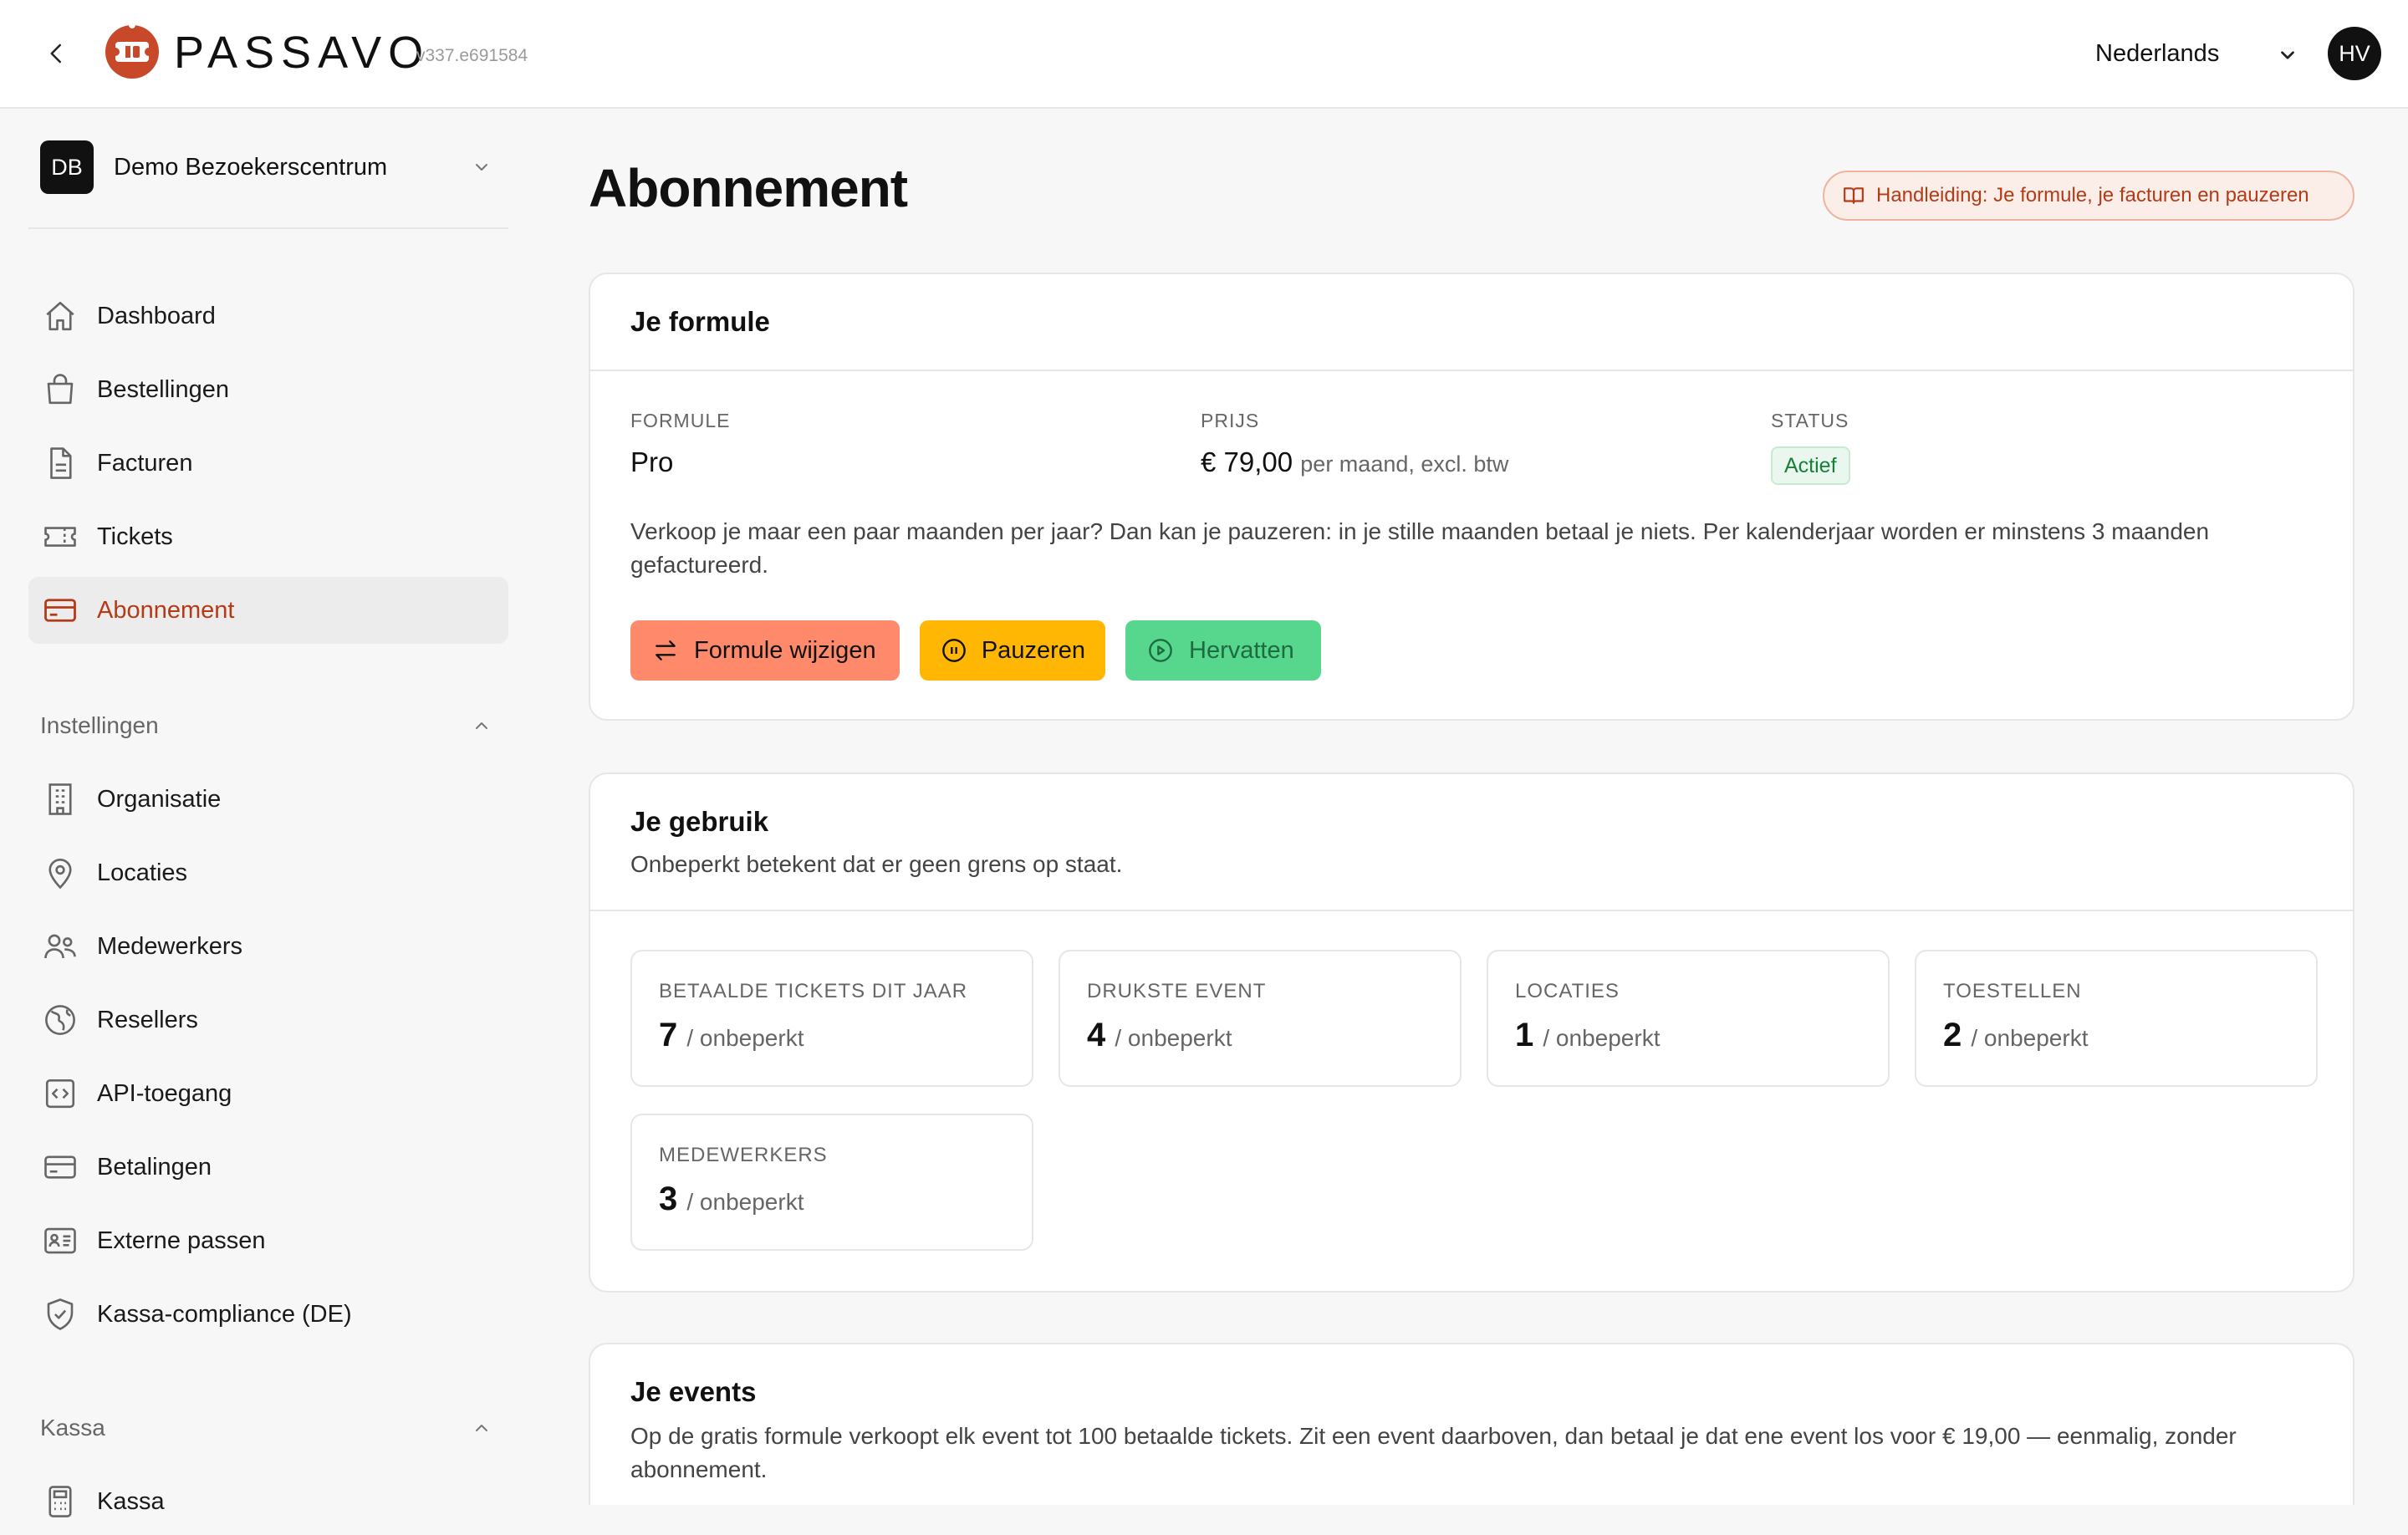 This screenshot has width=2408, height=1535. I want to click on sidebar-item-label: Dashboard, so click(157, 315).